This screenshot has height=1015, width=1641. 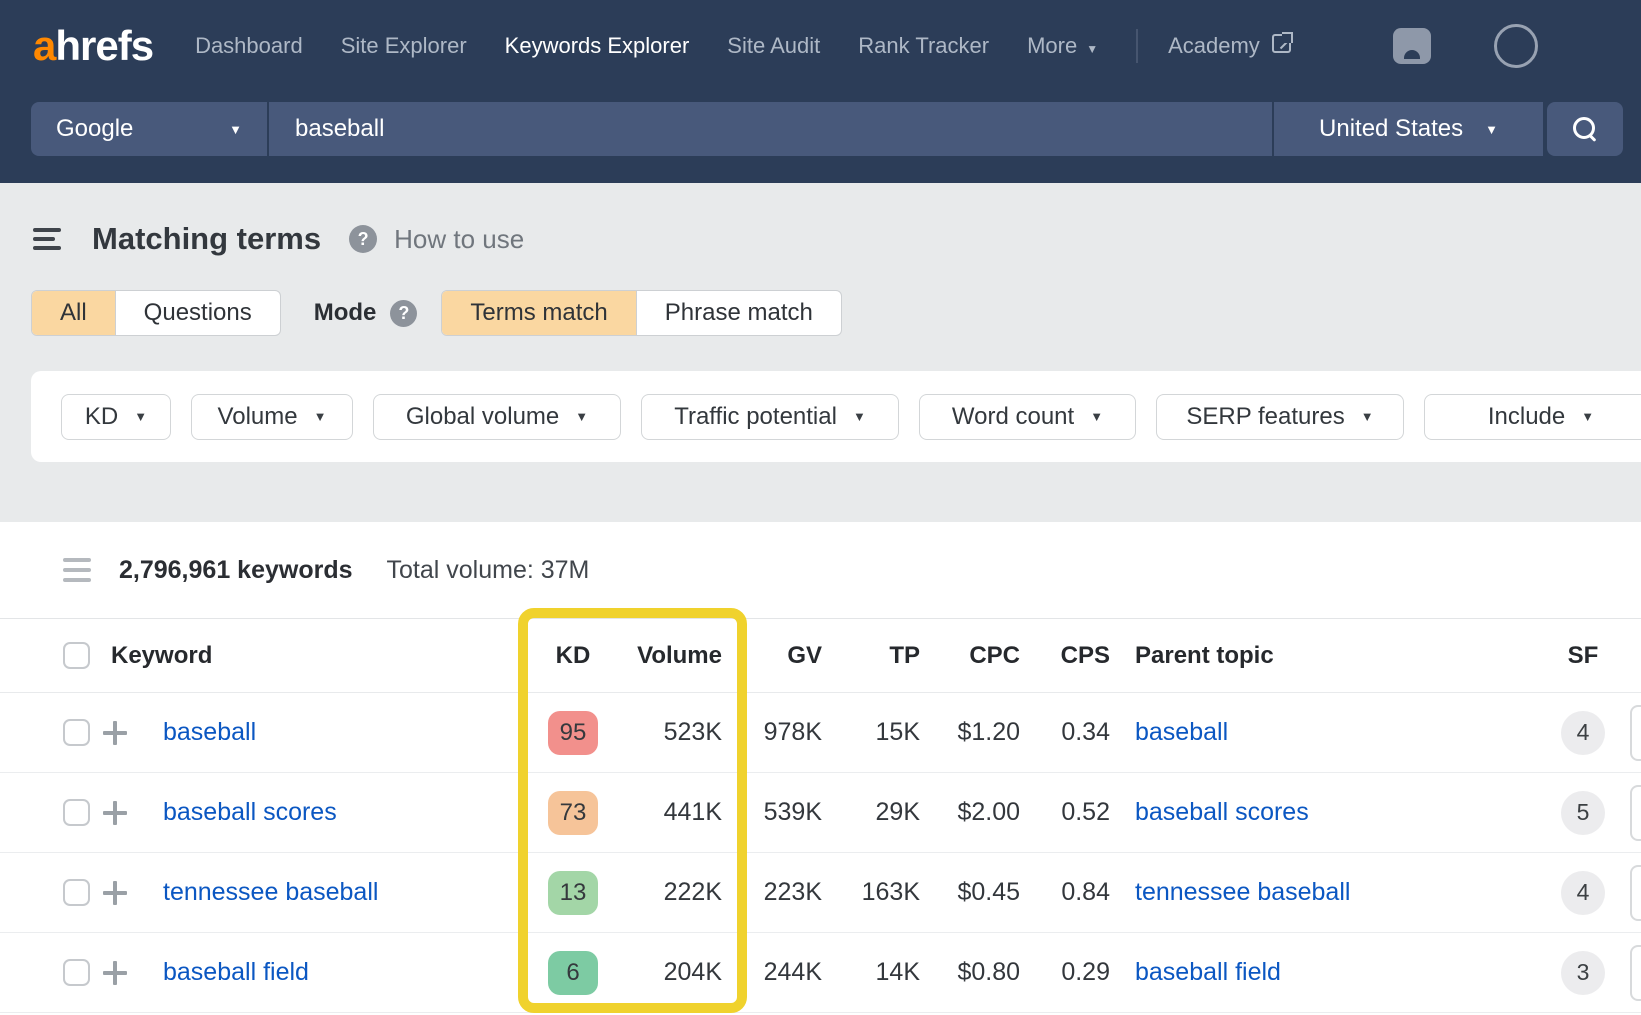 What do you see at coordinates (1085, 656) in the screenshot?
I see `column-header-cps: CPS` at bounding box center [1085, 656].